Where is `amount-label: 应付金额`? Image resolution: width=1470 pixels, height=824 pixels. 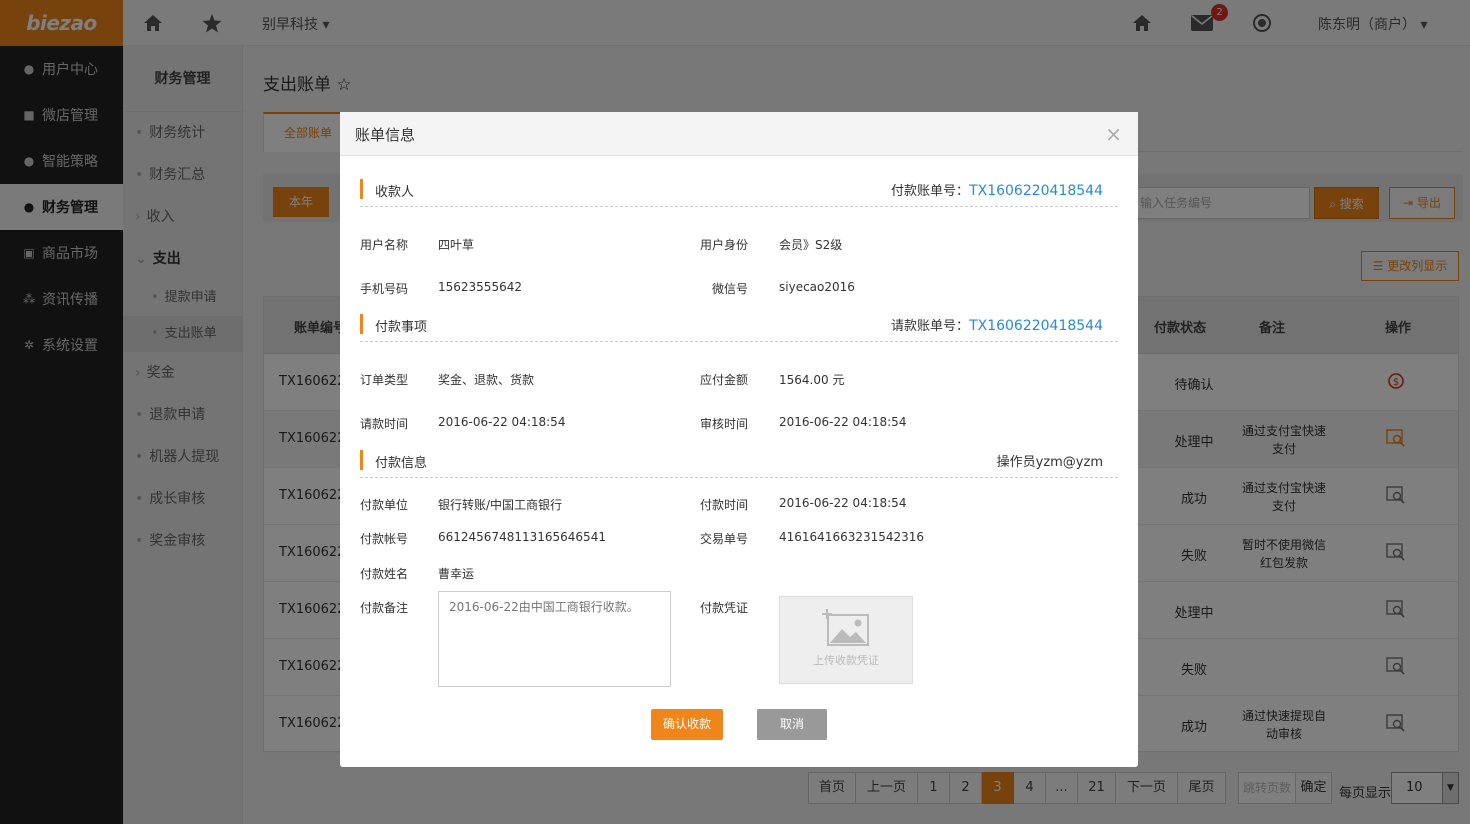
amount-label: 应付金额 is located at coordinates (724, 380).